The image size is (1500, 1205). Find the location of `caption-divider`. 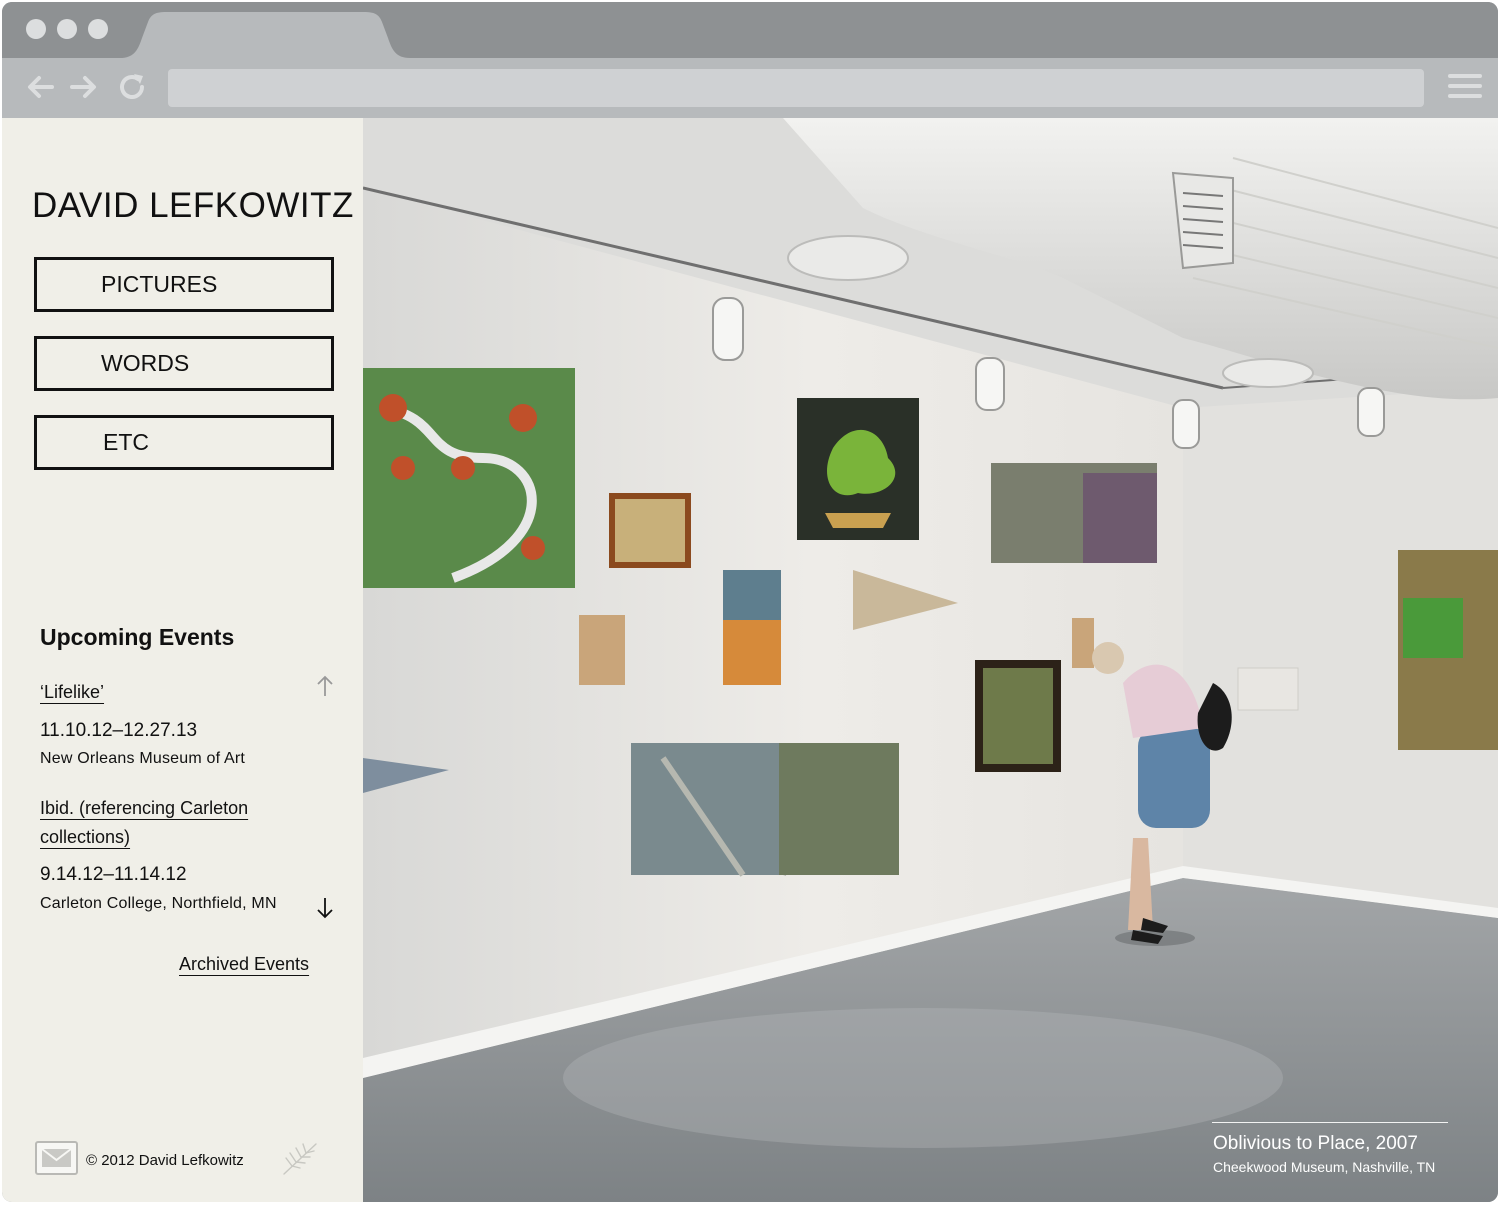

caption-divider is located at coordinates (1330, 1122).